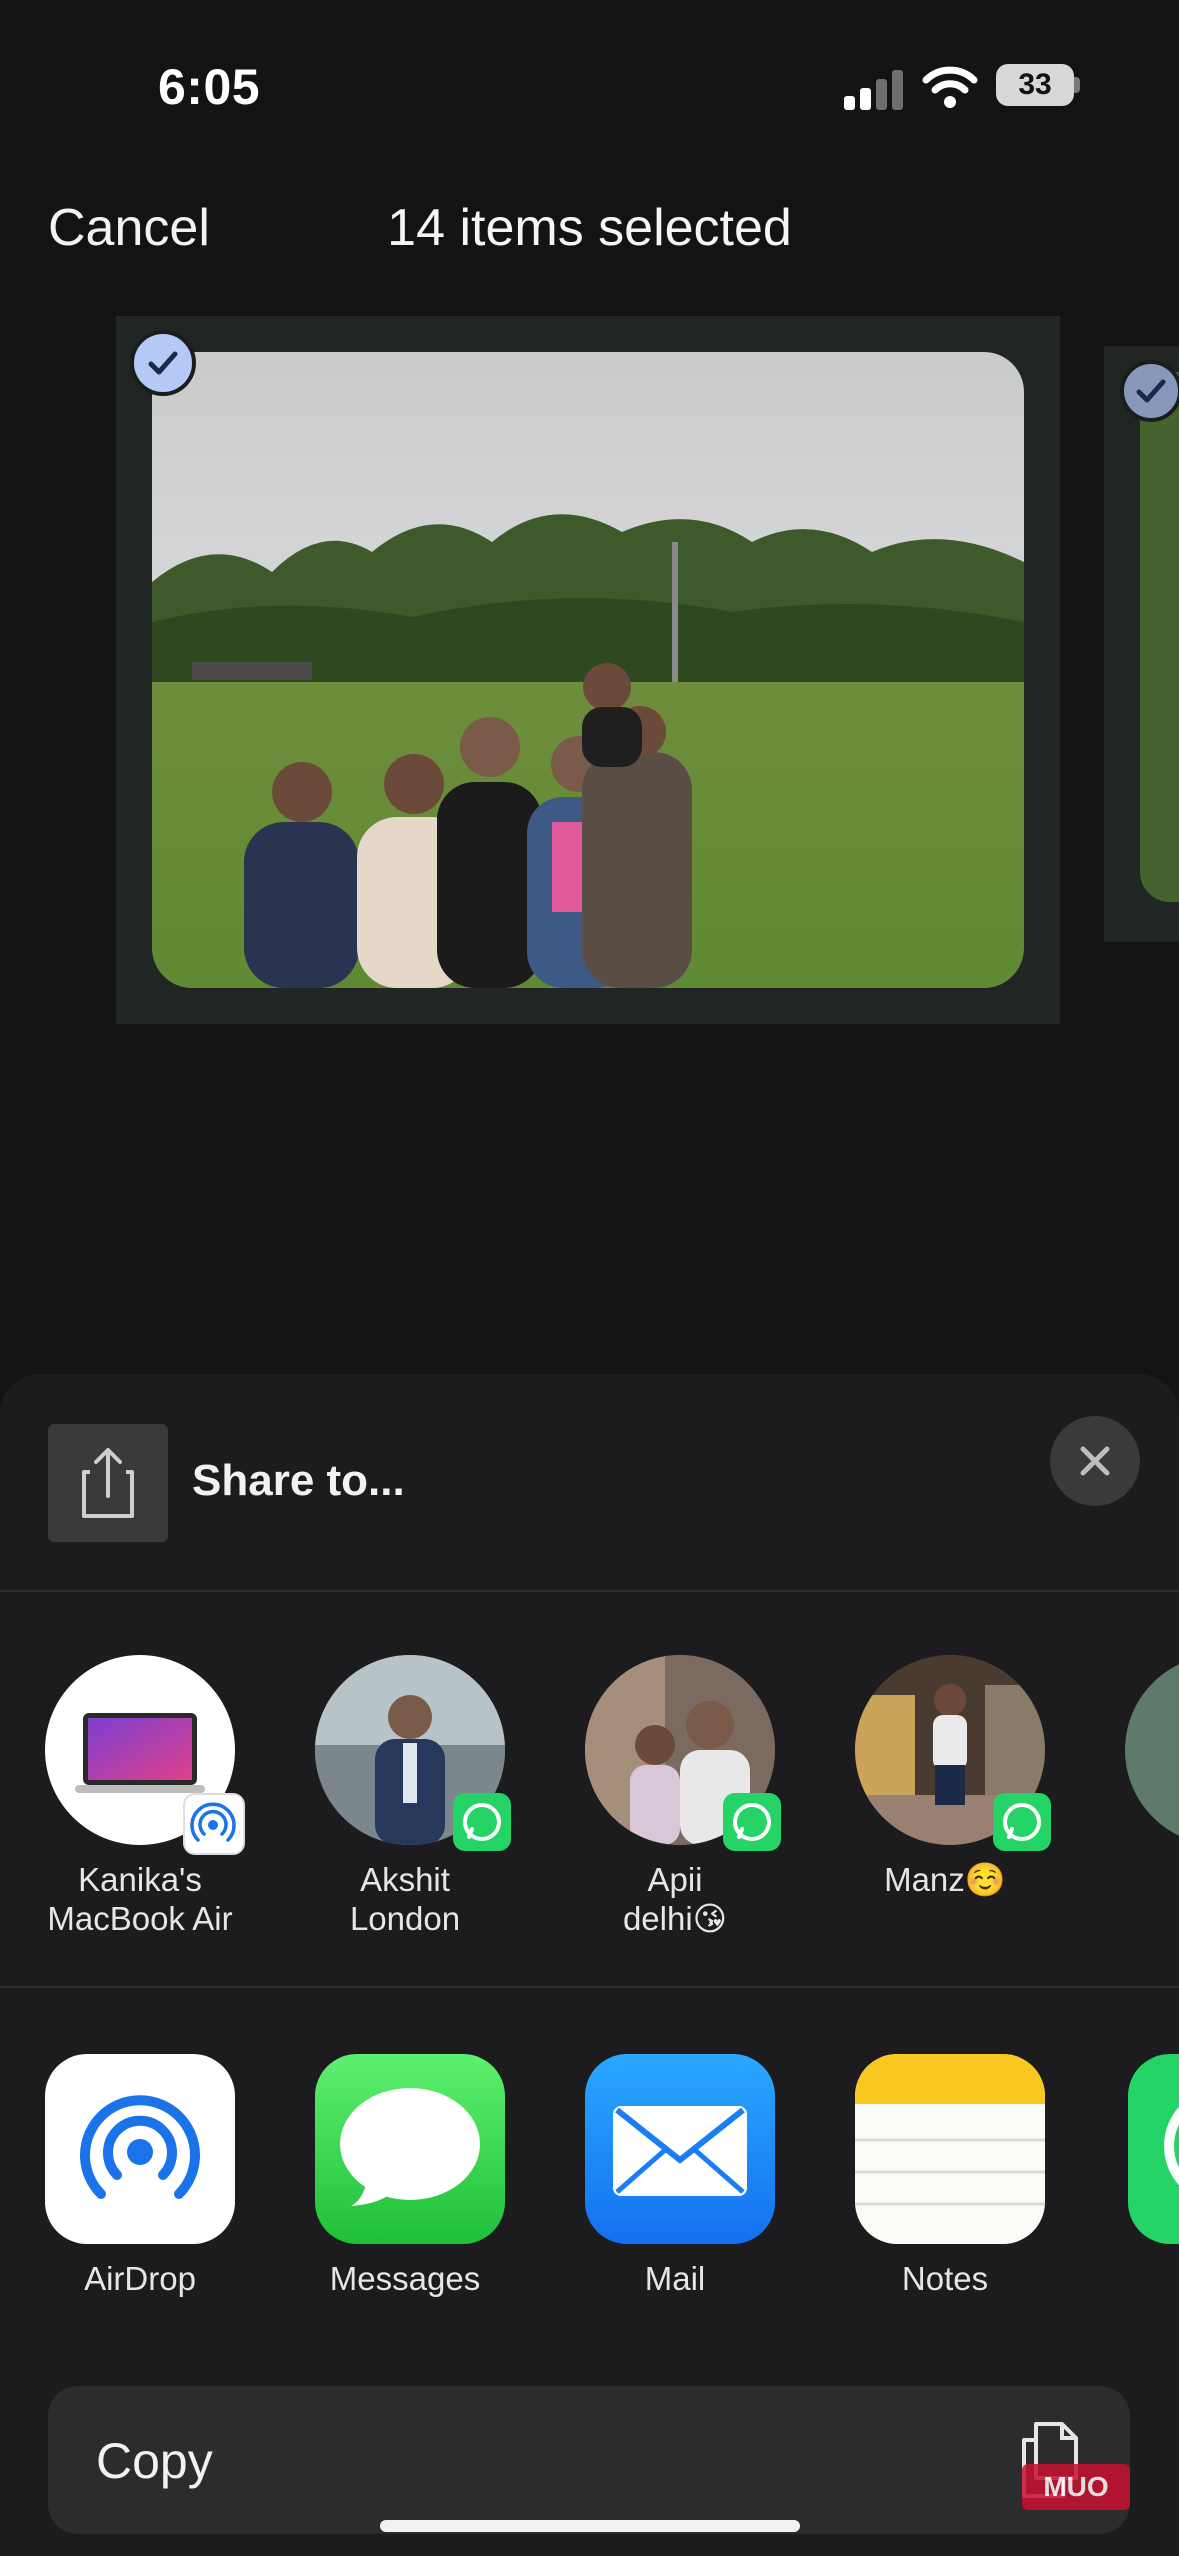 This screenshot has width=1179, height=2556. I want to click on next-photo, so click(1159, 637).